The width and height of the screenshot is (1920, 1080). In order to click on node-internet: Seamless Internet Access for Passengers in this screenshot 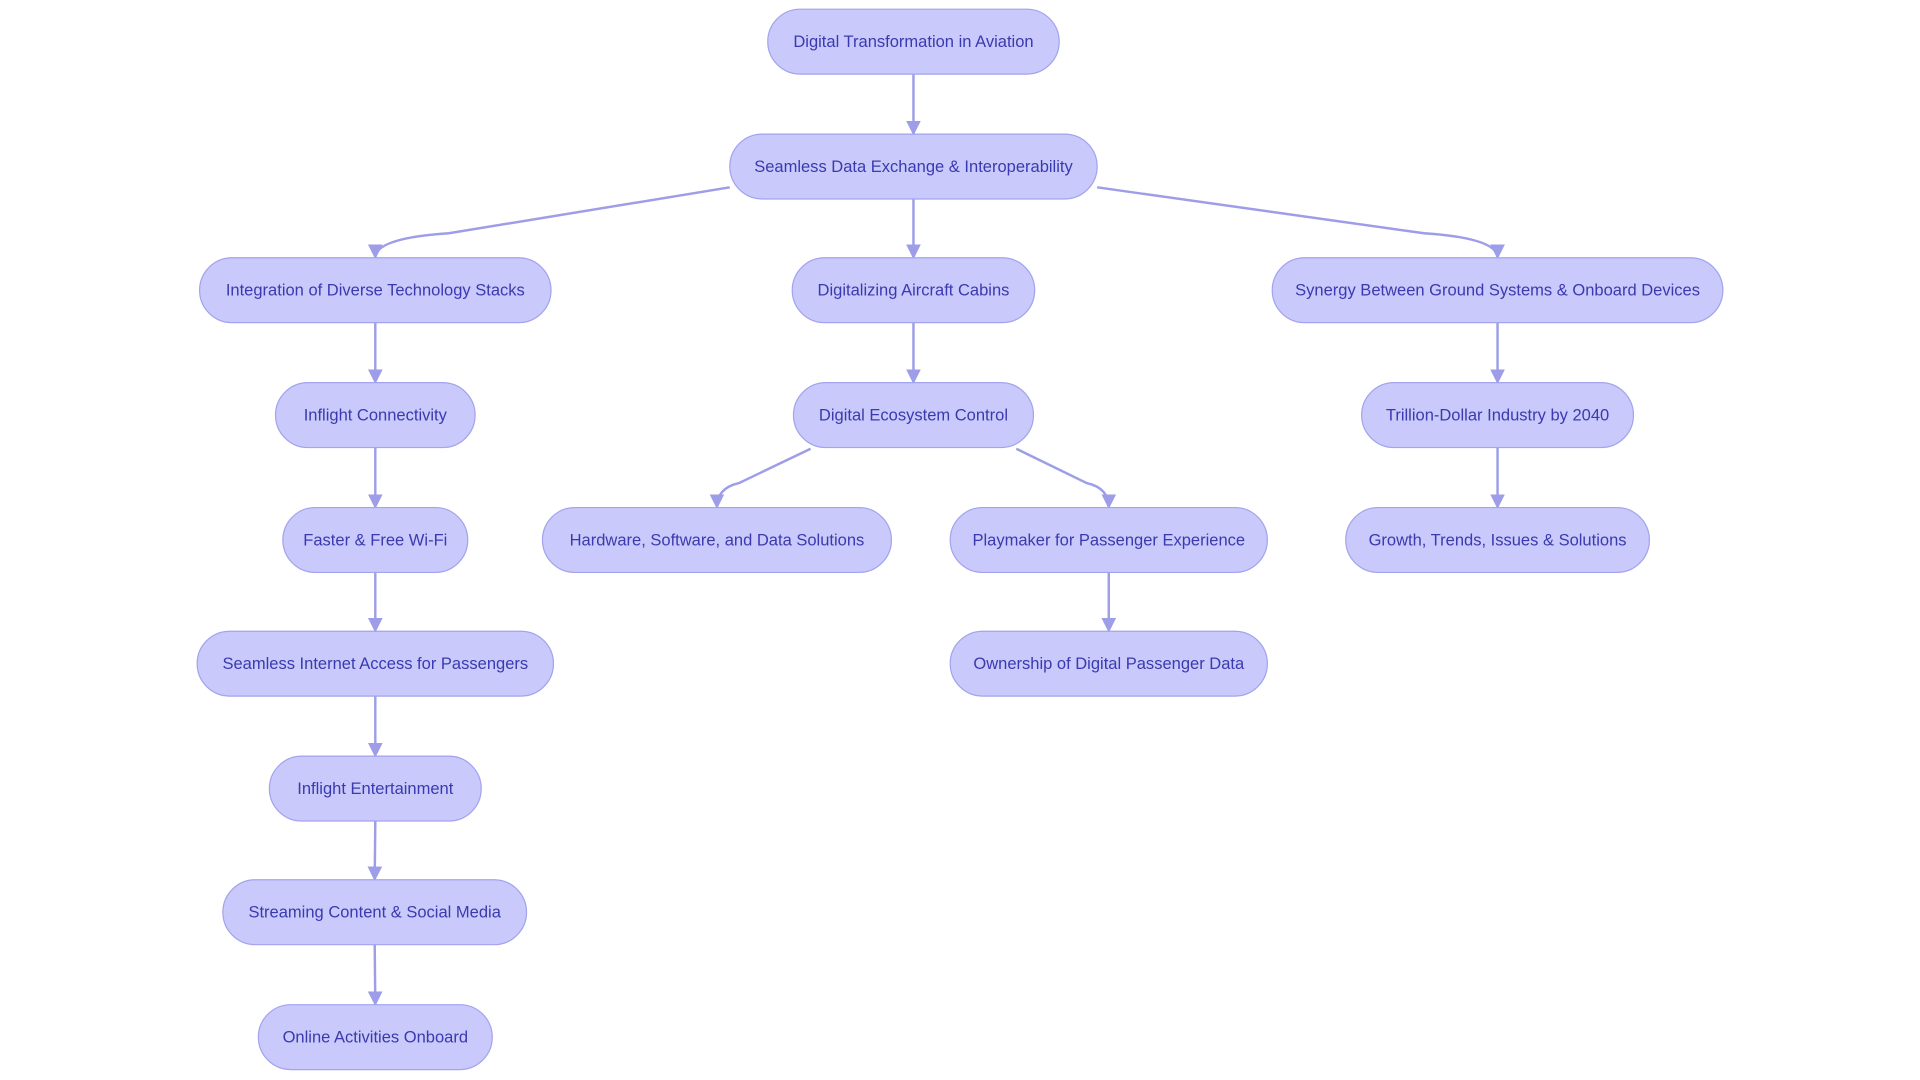, I will do `click(375, 663)`.